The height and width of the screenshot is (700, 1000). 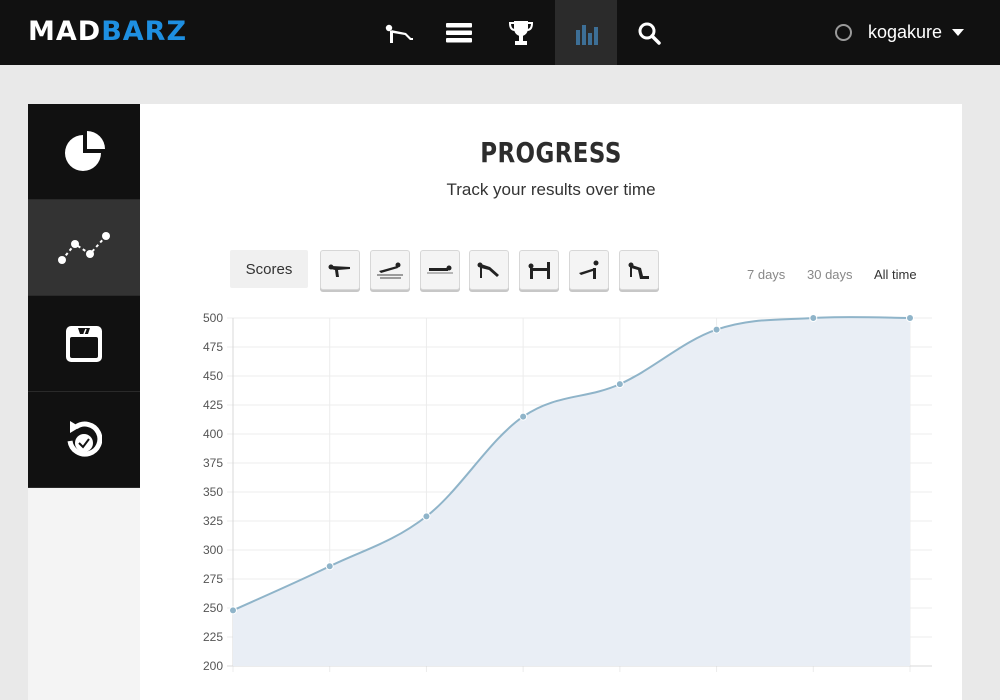 I want to click on y-tick-label: 400, so click(x=213, y=434).